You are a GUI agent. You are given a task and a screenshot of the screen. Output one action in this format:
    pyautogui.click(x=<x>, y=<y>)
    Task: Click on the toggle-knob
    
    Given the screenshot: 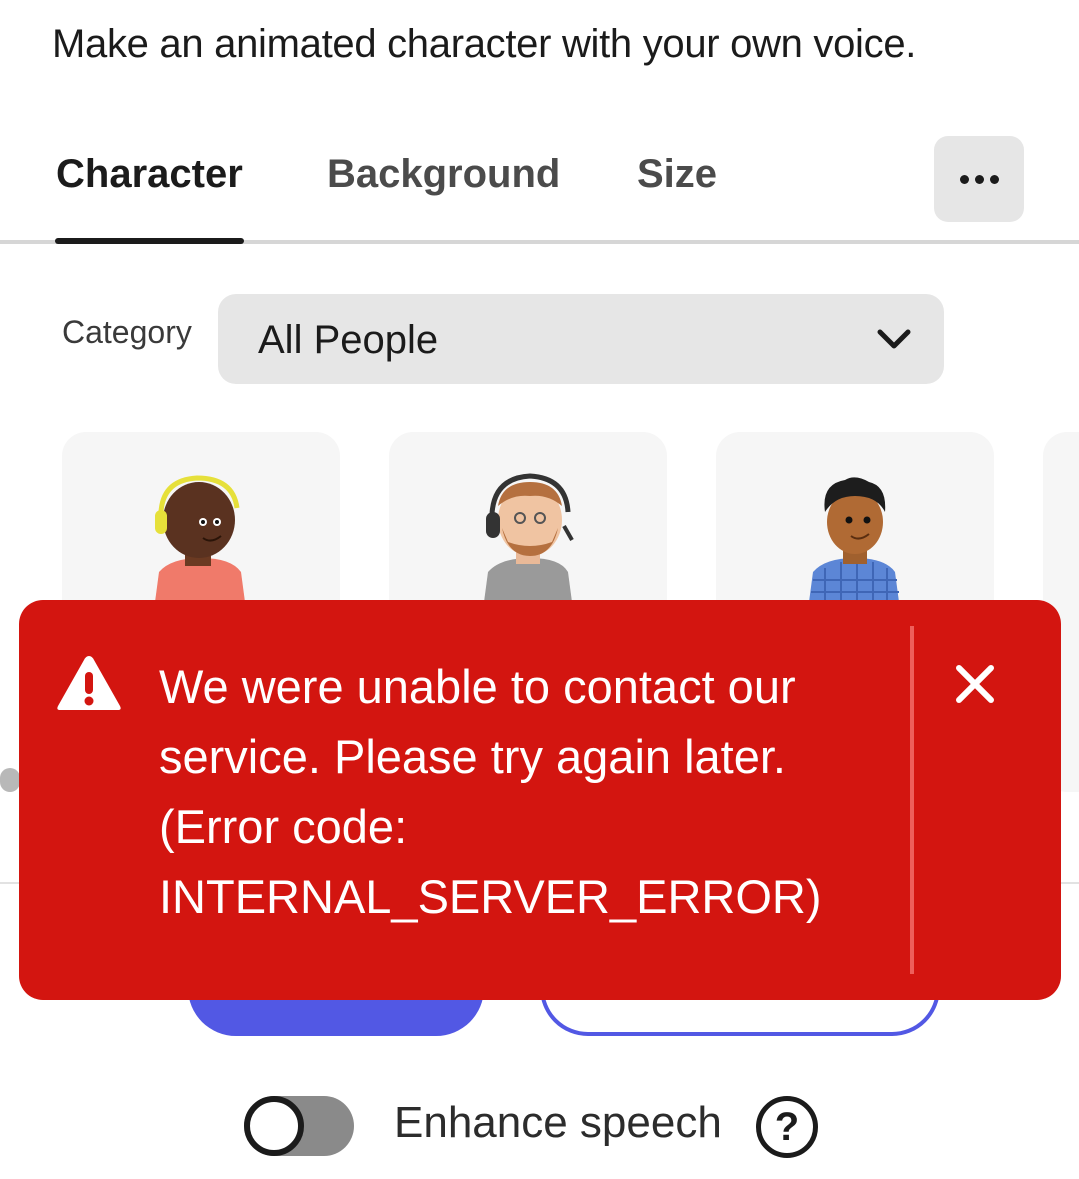 What is the action you would take?
    pyautogui.click(x=274, y=1126)
    